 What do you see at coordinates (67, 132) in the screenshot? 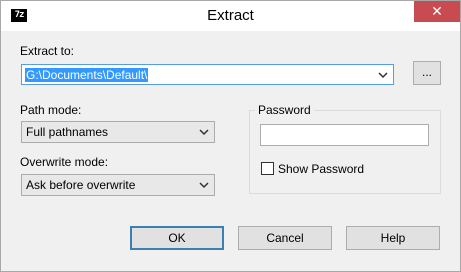
I see `path-mode-value: Full pathnames` at bounding box center [67, 132].